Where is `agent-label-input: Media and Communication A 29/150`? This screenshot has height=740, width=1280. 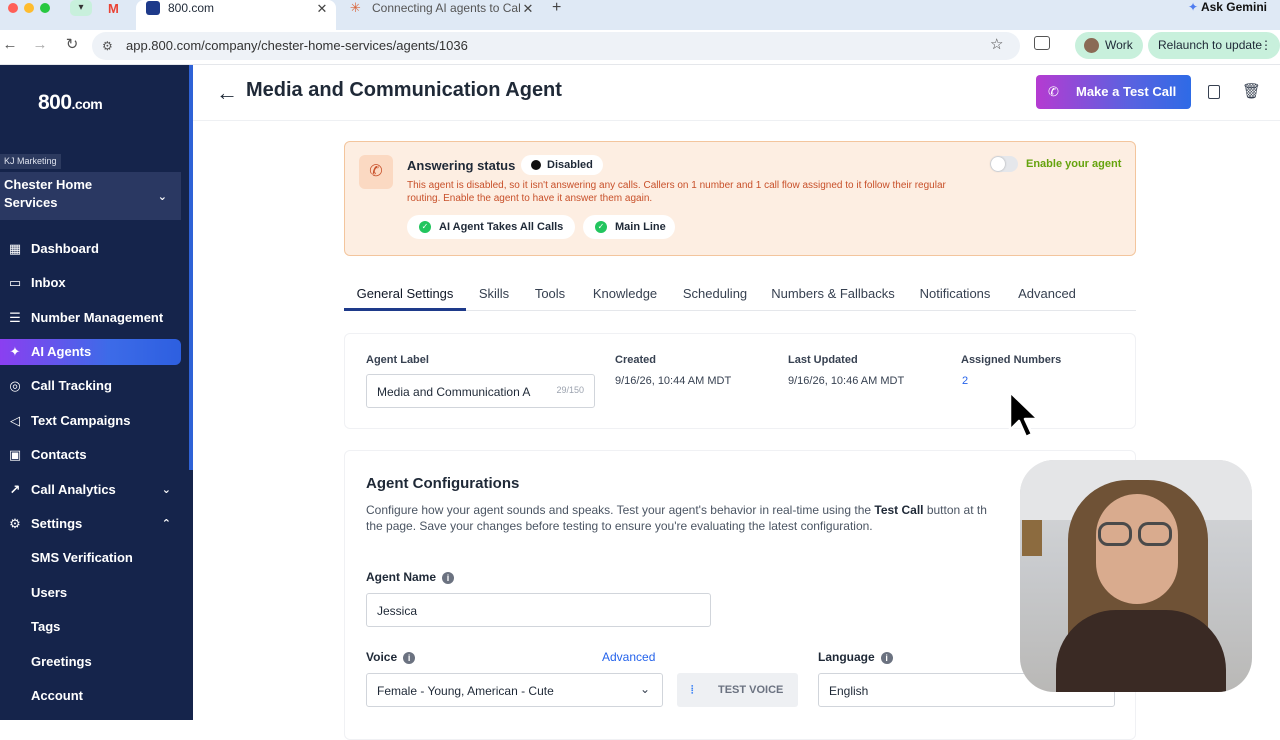
agent-label-input: Media and Communication A 29/150 is located at coordinates (480, 391).